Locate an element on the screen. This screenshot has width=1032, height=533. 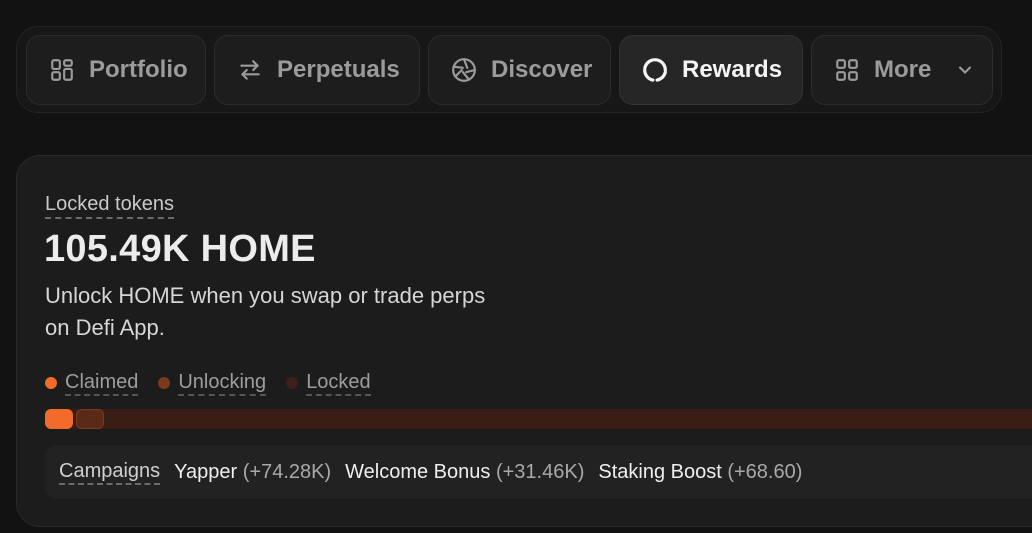
nav-discover-button: Discover is located at coordinates (519, 70).